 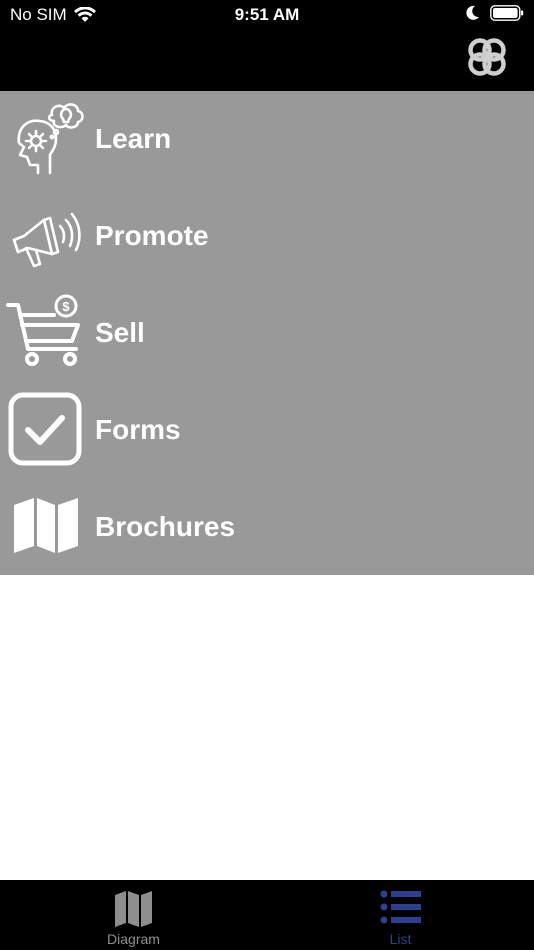 I want to click on status-right, so click(x=495, y=13).